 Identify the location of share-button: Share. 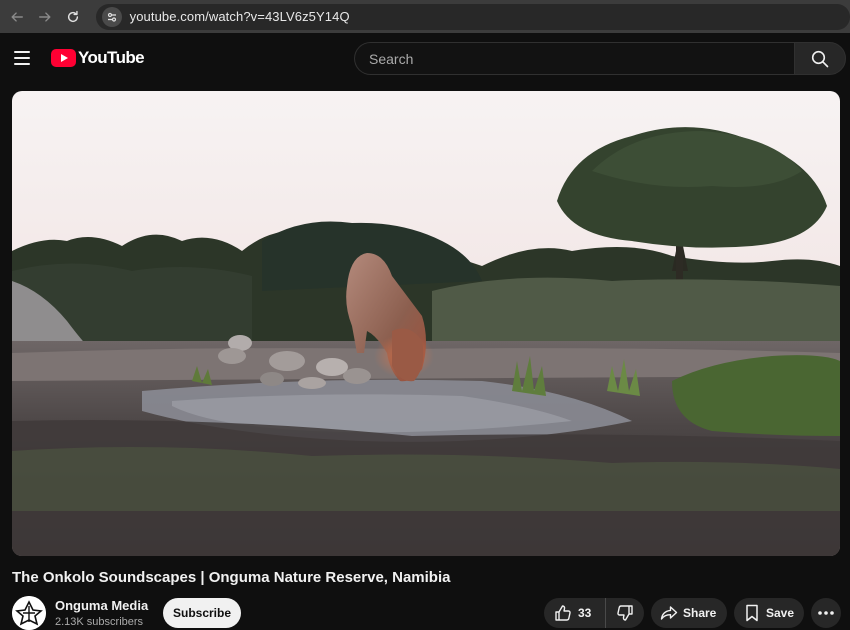
(689, 613).